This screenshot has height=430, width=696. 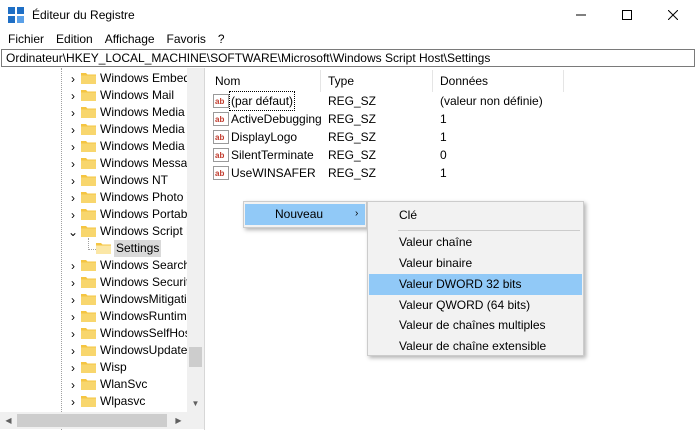 I want to click on close-button, so click(x=673, y=15).